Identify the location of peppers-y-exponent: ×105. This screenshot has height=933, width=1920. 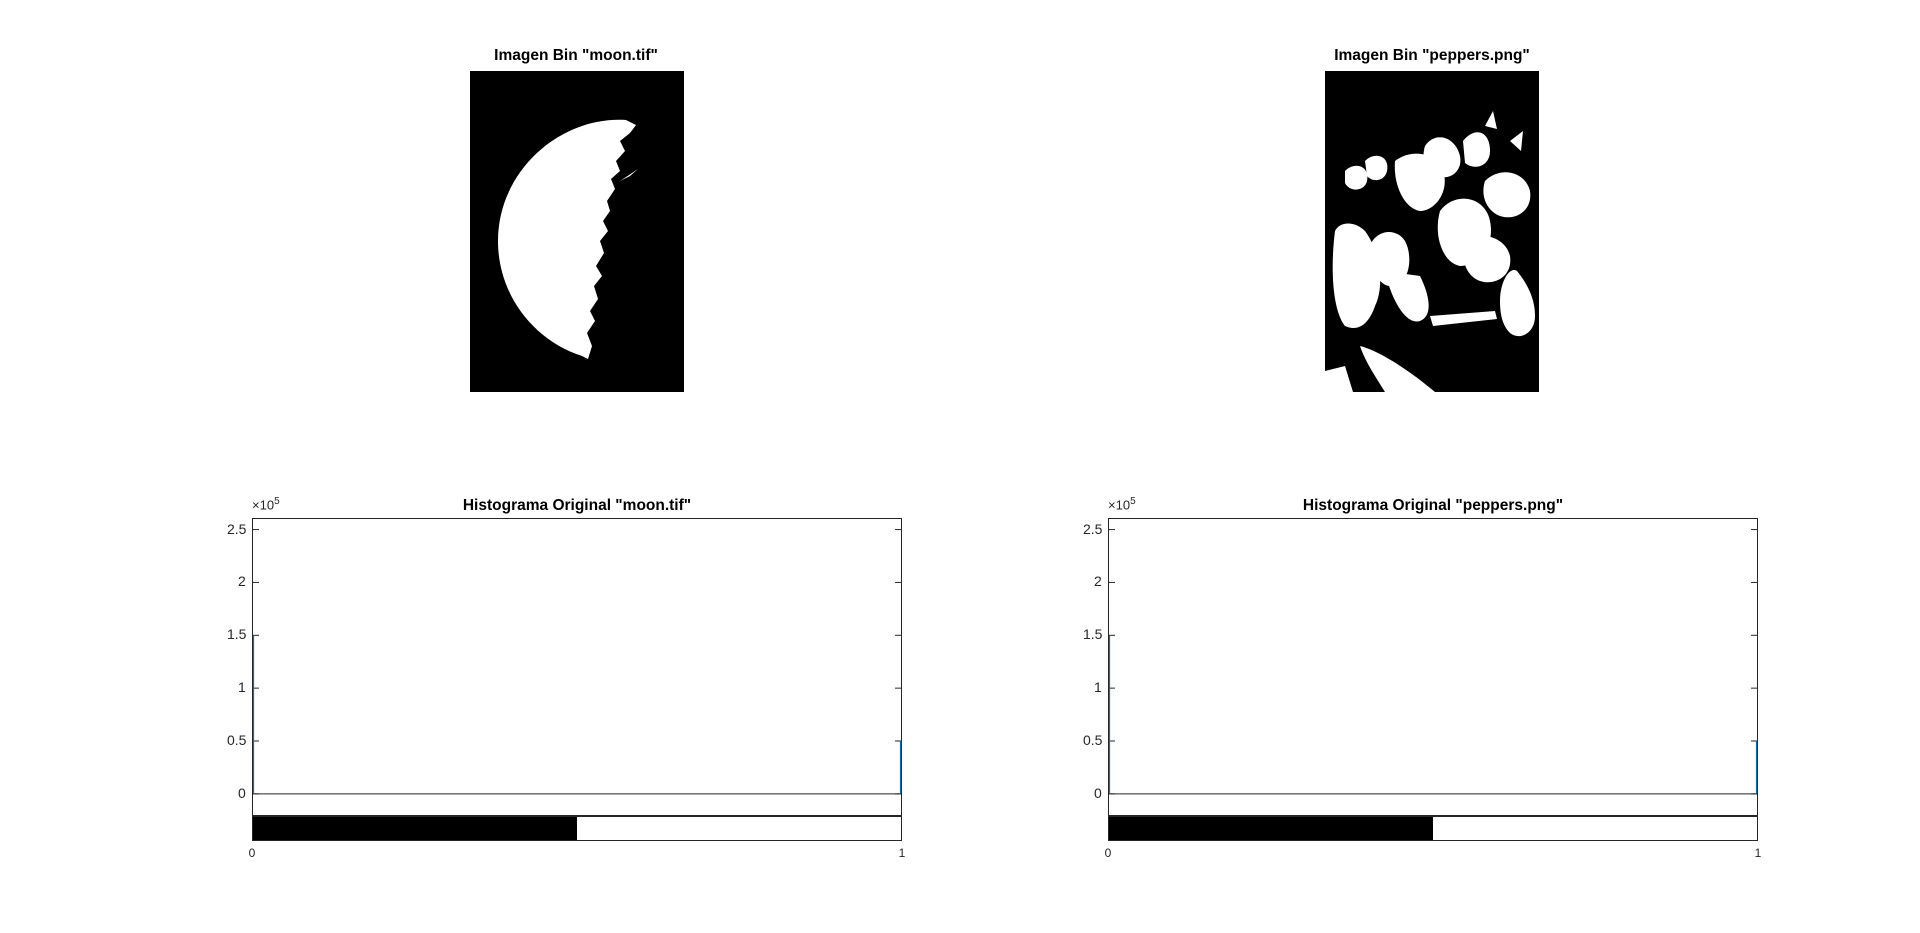
(1122, 504).